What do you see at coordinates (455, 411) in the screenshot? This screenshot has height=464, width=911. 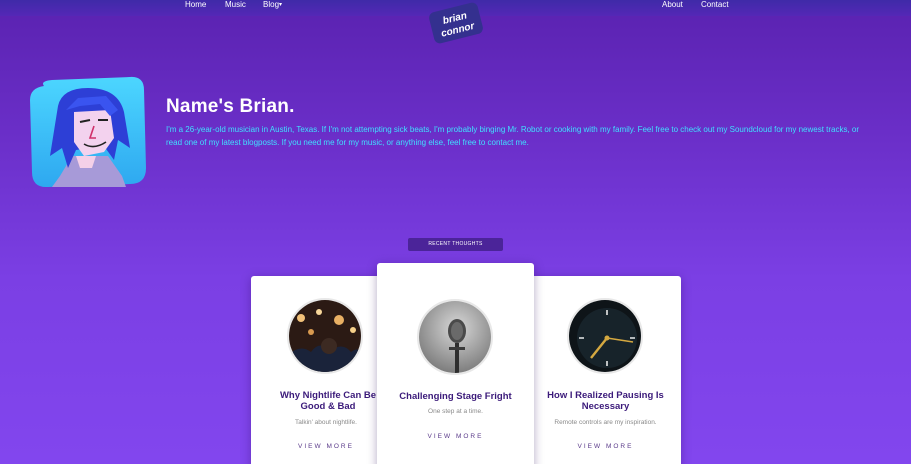 I see `post-subtitle: One step at a time.` at bounding box center [455, 411].